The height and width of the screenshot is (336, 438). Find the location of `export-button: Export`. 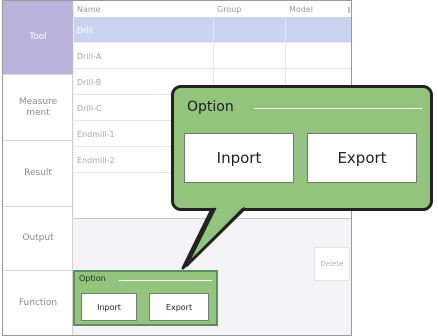

export-button: Export is located at coordinates (179, 307).